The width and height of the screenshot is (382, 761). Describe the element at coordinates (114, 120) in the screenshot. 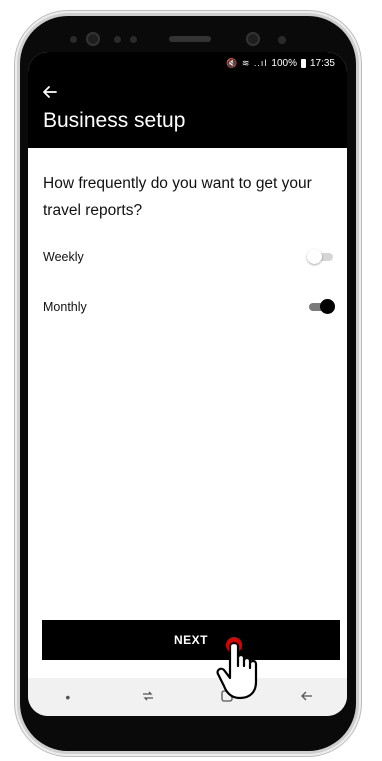

I see `page-title: Business setup` at that location.